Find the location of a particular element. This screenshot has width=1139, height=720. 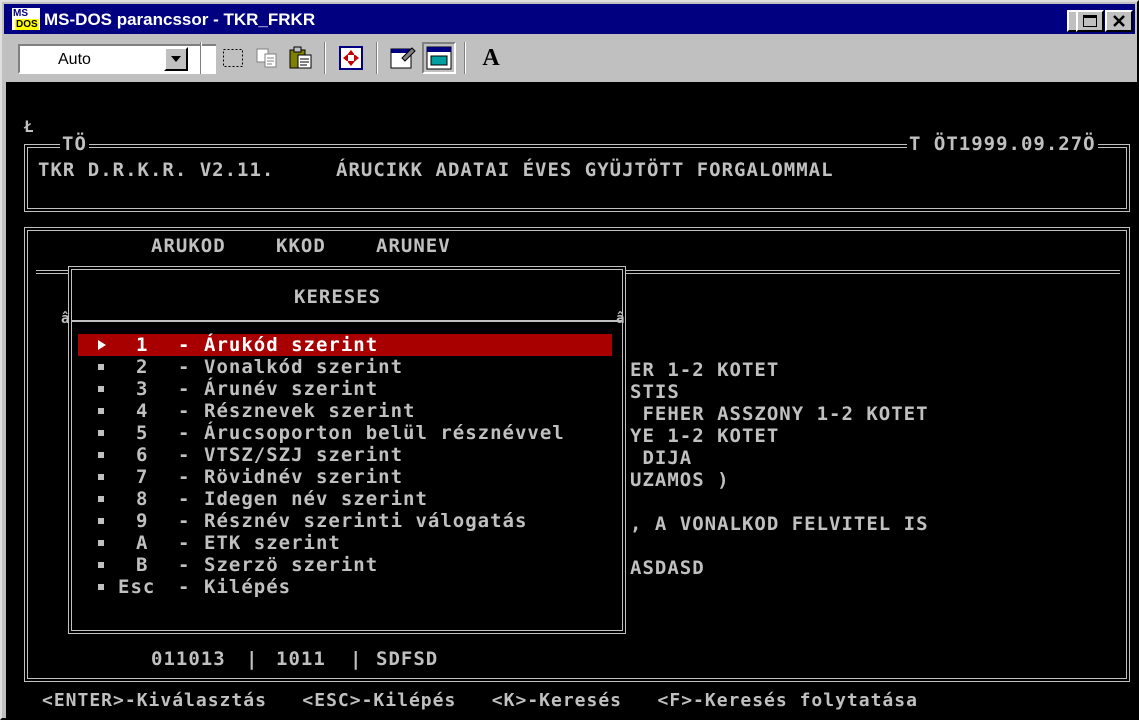

fullscreen-button is located at coordinates (351, 58).